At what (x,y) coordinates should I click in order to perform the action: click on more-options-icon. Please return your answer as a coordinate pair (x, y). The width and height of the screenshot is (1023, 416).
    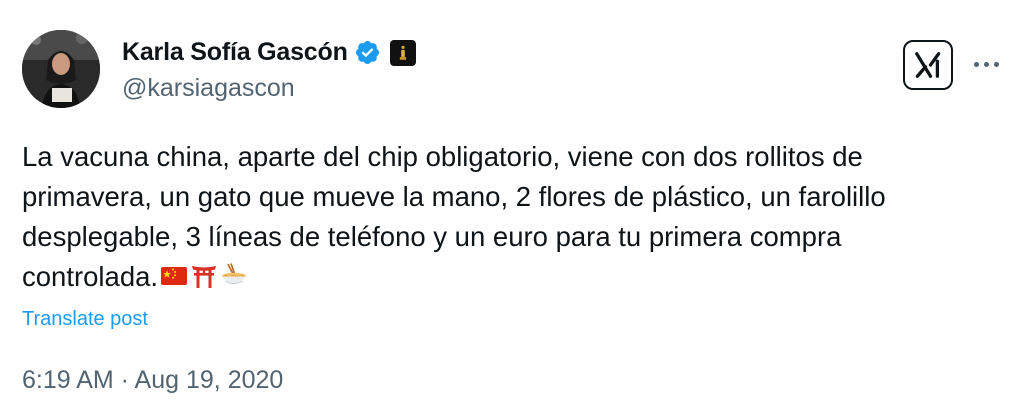
    Looking at the image, I should click on (976, 64).